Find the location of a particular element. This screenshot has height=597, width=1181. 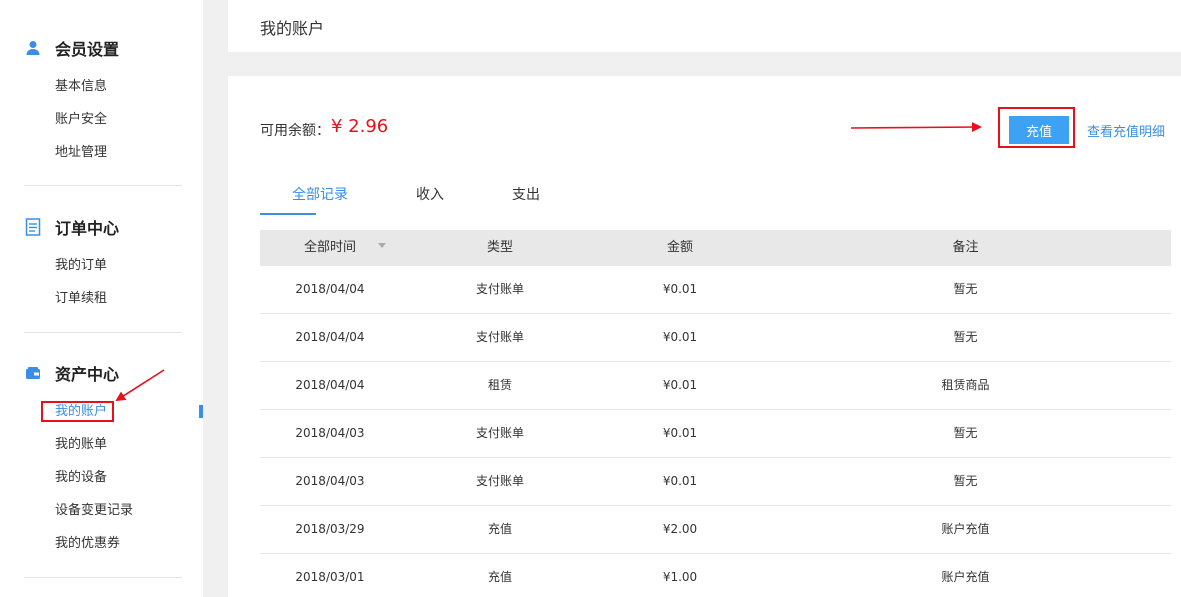

sort-caret-icon is located at coordinates (382, 245).